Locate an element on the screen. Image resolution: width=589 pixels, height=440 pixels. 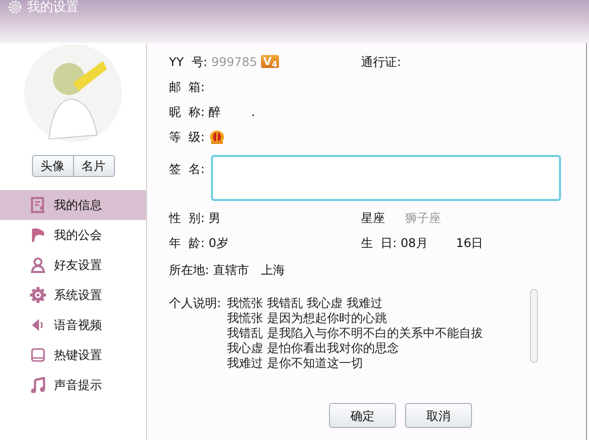
field-label: YY 号: is located at coordinates (188, 62).